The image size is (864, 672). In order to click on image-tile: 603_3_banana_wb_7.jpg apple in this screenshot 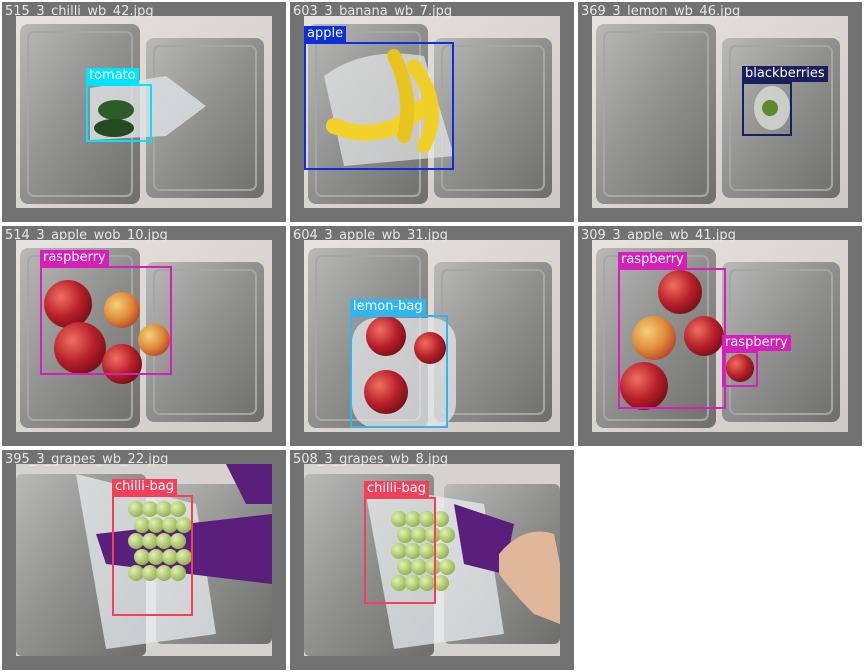, I will do `click(432, 112)`.